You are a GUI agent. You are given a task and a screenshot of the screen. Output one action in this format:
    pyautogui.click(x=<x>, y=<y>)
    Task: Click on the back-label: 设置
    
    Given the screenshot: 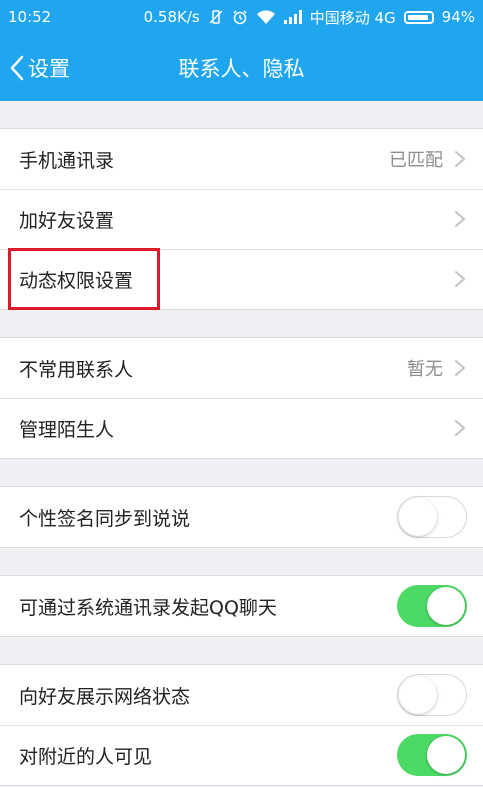 What is the action you would take?
    pyautogui.click(x=49, y=68)
    